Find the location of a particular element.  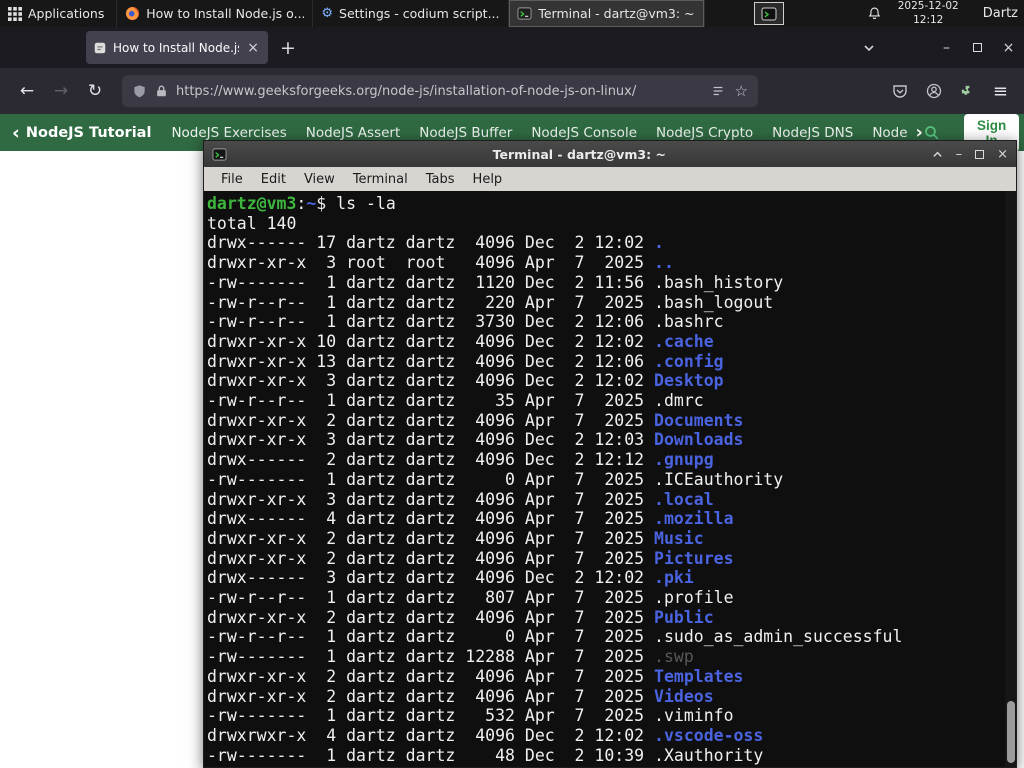

new-tab-button: + is located at coordinates (288, 48).